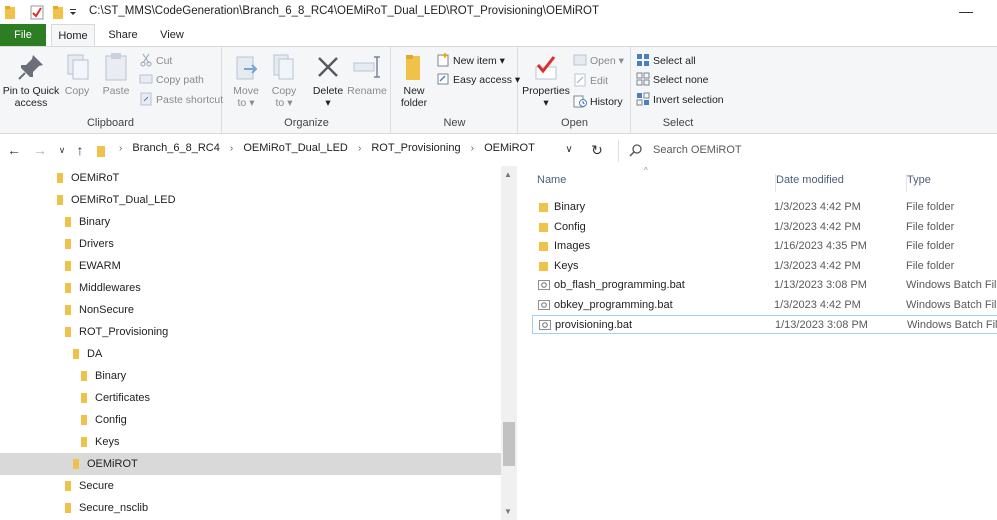  What do you see at coordinates (764, 207) in the screenshot?
I see `file-row: Binary 1/3/2023 4:42 PM File folder` at bounding box center [764, 207].